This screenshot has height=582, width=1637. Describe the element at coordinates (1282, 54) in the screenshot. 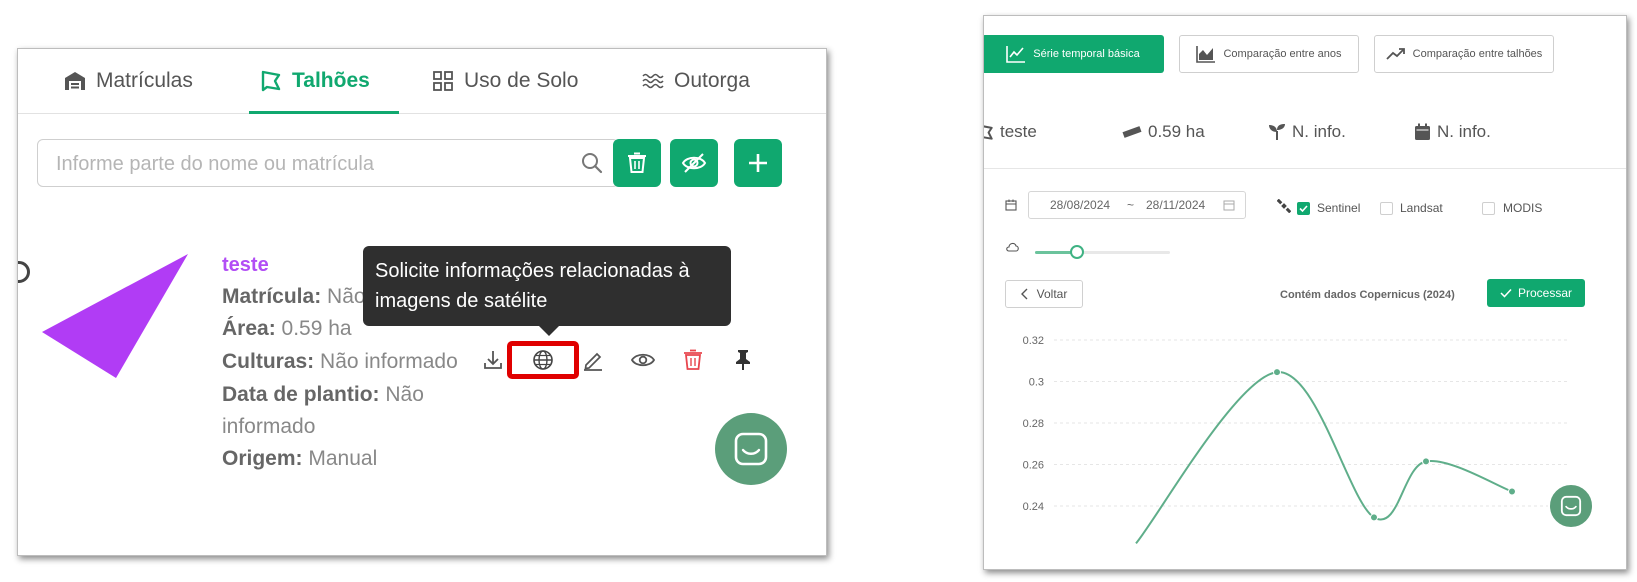

I see `button-label: Comparação entre anos` at that location.